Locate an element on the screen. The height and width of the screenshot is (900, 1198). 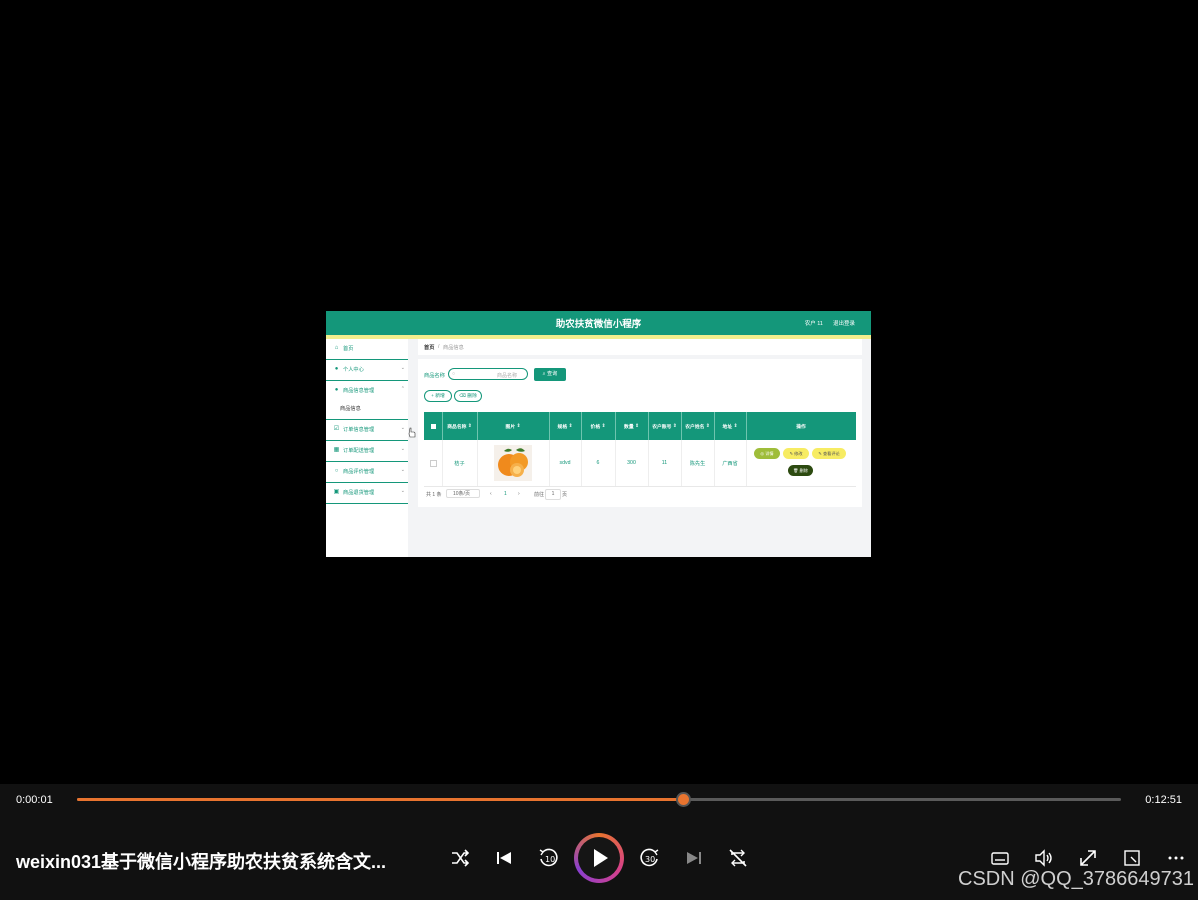
delete-selected-button: ⌫ 删除 is located at coordinates (468, 396).